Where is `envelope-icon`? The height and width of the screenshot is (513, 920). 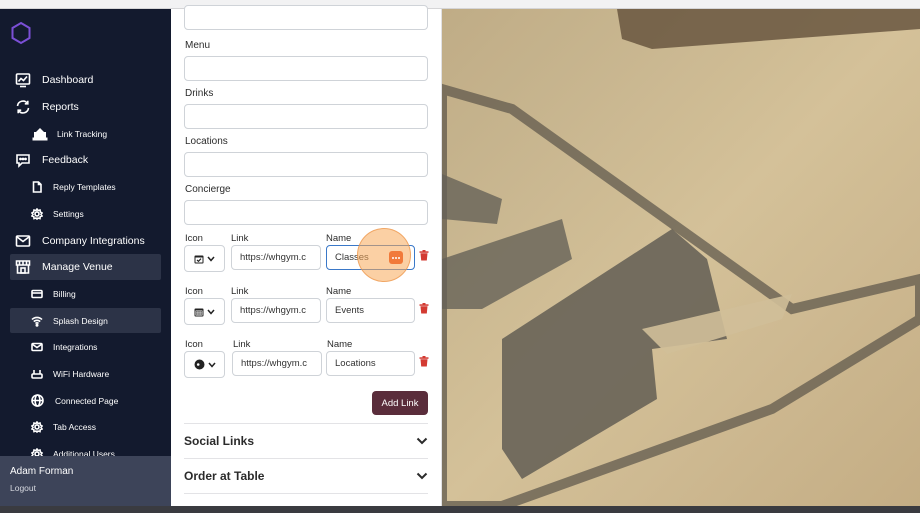 envelope-icon is located at coordinates (37, 347).